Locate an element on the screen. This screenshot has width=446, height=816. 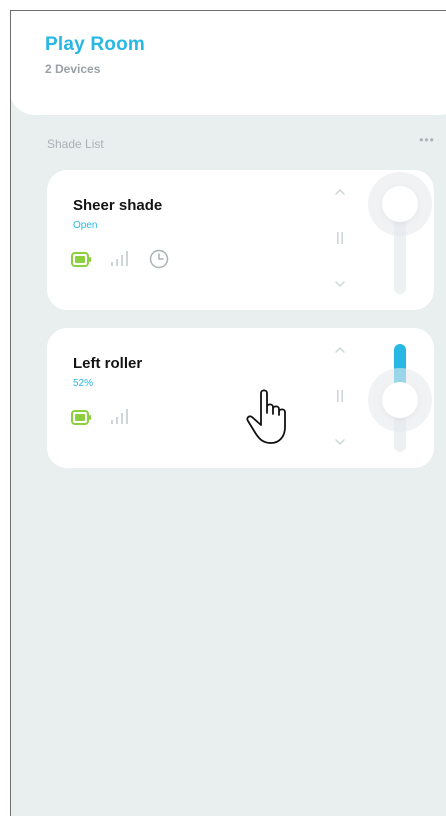
room-title: Play Room is located at coordinates (95, 44).